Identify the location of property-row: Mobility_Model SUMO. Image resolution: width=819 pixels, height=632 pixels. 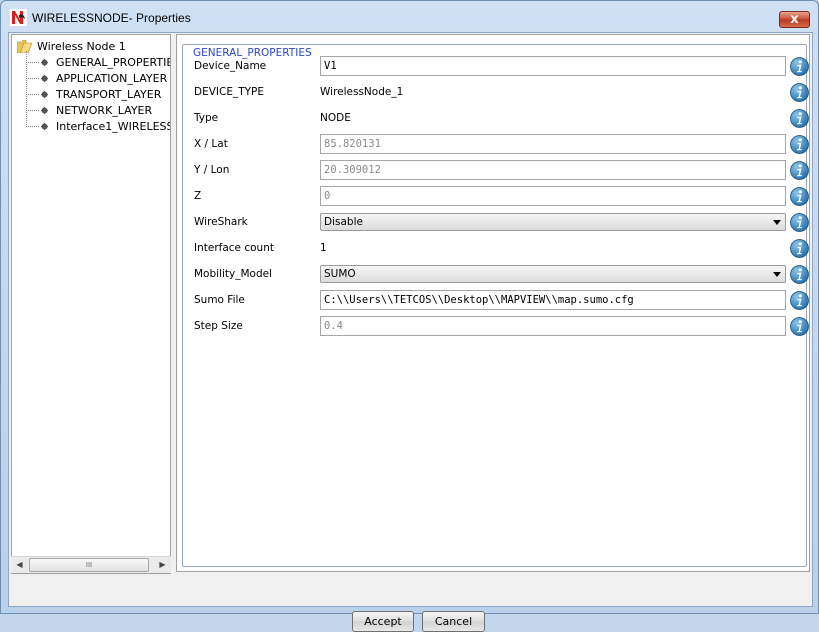
(501, 275).